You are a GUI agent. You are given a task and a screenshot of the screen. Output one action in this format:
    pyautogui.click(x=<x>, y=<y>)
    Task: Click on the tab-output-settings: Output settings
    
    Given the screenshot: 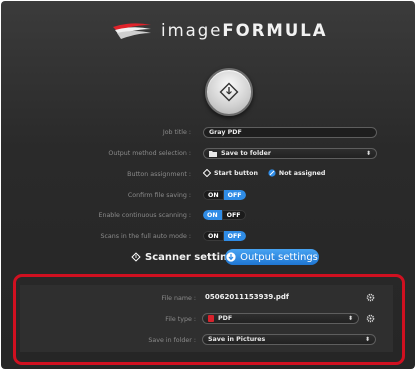 What is the action you would take?
    pyautogui.click(x=272, y=257)
    